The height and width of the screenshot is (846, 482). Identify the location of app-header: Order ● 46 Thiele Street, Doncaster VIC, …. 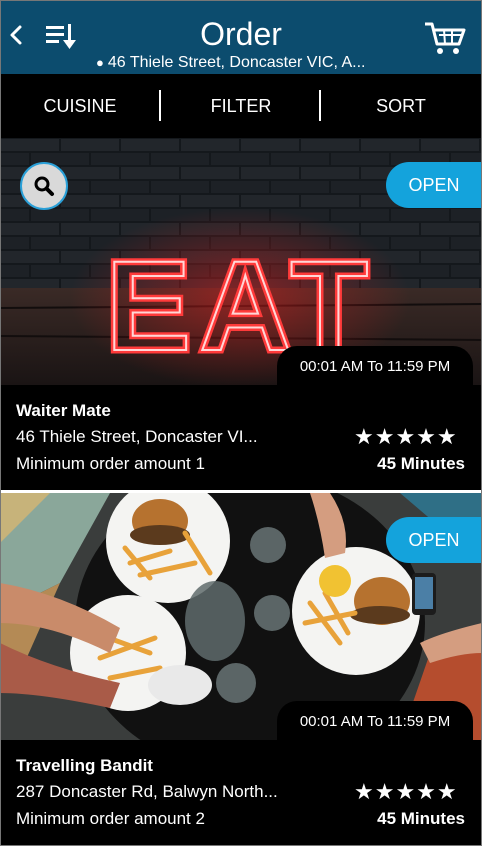
(241, 37).